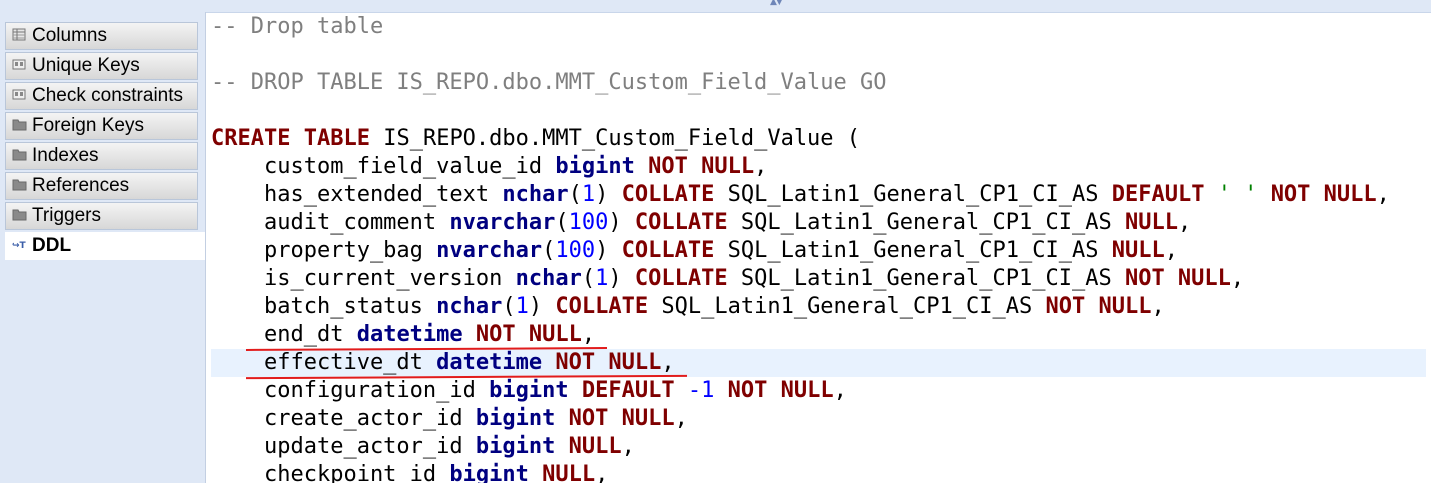 This screenshot has width=1431, height=483. Describe the element at coordinates (324, 362) in the screenshot. I see `code-token-ident: effective_dt` at that location.